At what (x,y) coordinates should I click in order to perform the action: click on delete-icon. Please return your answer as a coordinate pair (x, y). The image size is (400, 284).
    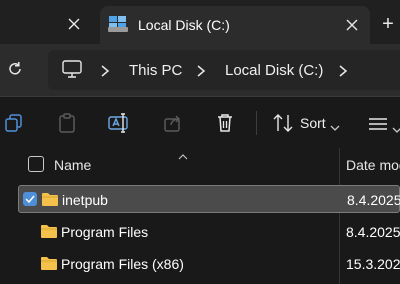
    Looking at the image, I should click on (225, 123).